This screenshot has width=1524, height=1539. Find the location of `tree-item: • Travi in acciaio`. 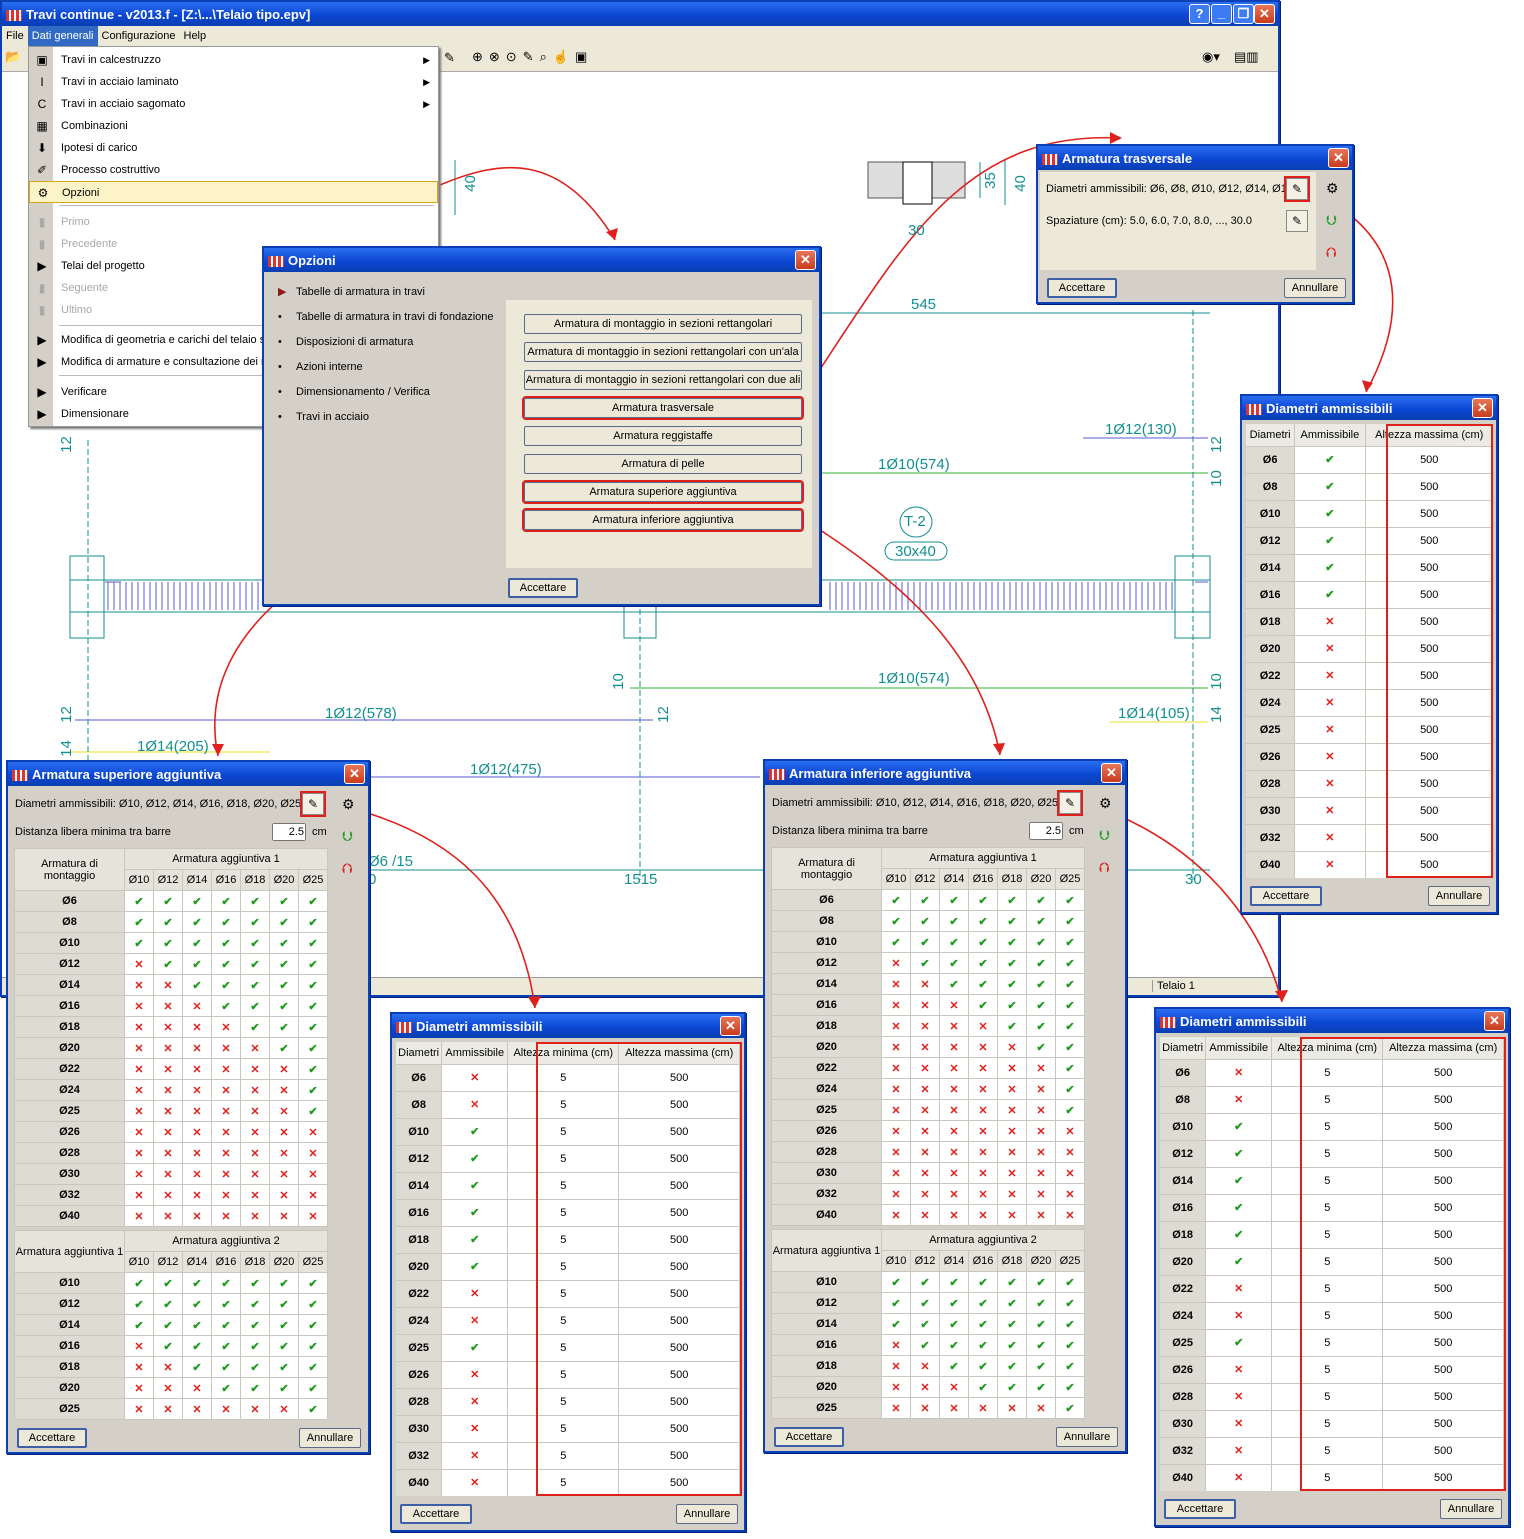

tree-item: • Travi in acciaio is located at coordinates (323, 417).